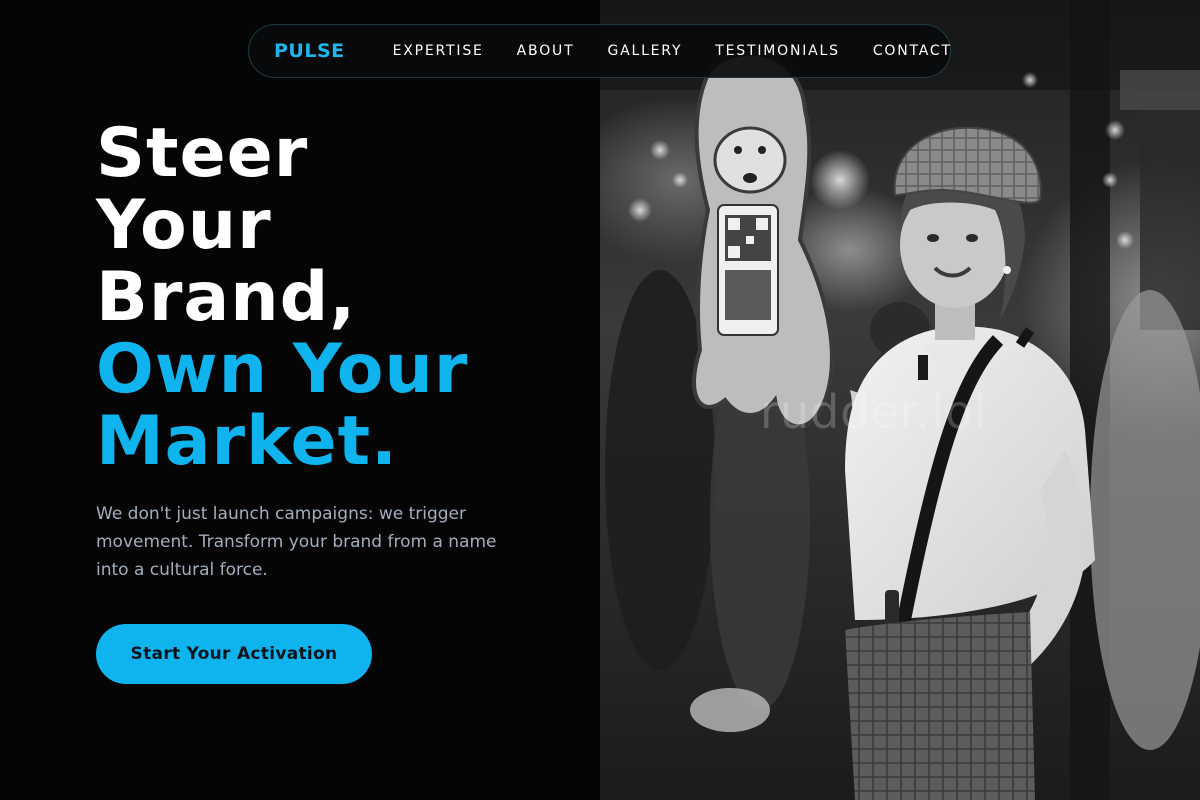 This screenshot has height=800, width=1200. Describe the element at coordinates (912, 51) in the screenshot. I see `nav-link-contact: CONTACT` at that location.